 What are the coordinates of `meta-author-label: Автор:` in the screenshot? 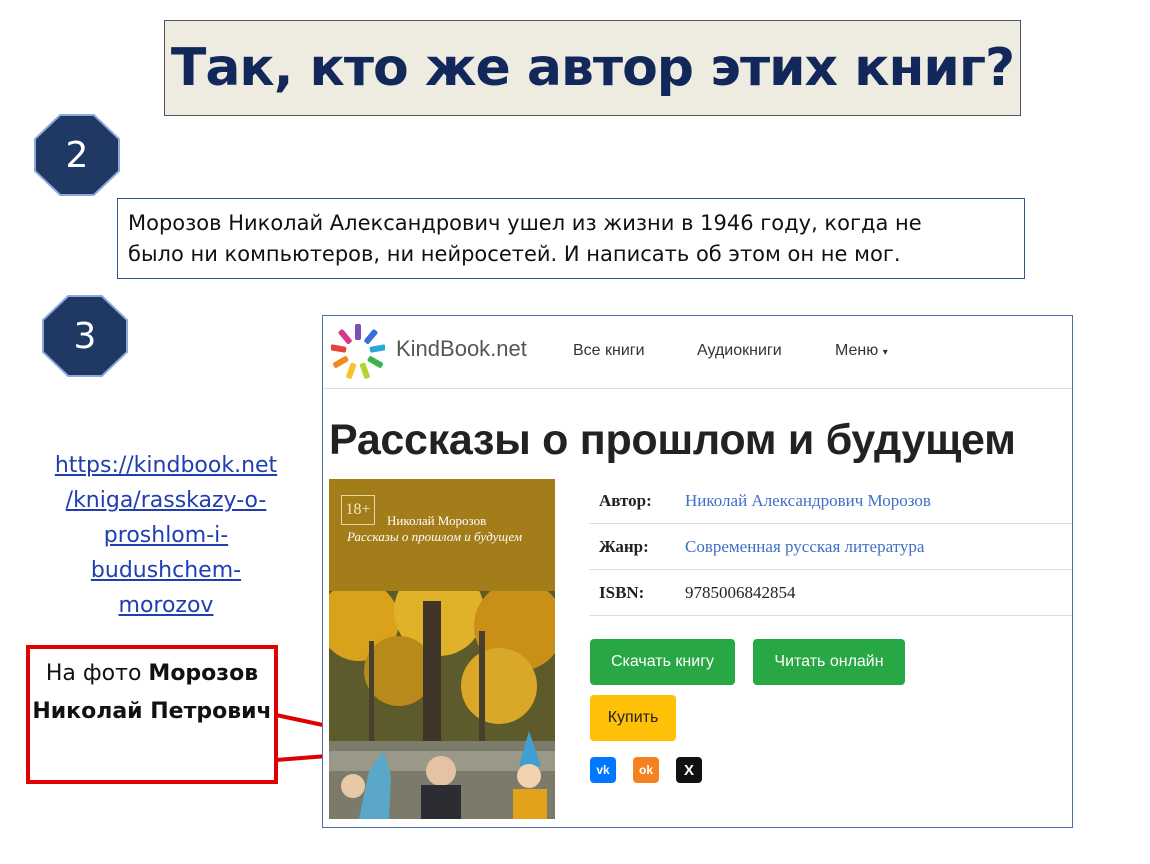 It's located at (625, 500).